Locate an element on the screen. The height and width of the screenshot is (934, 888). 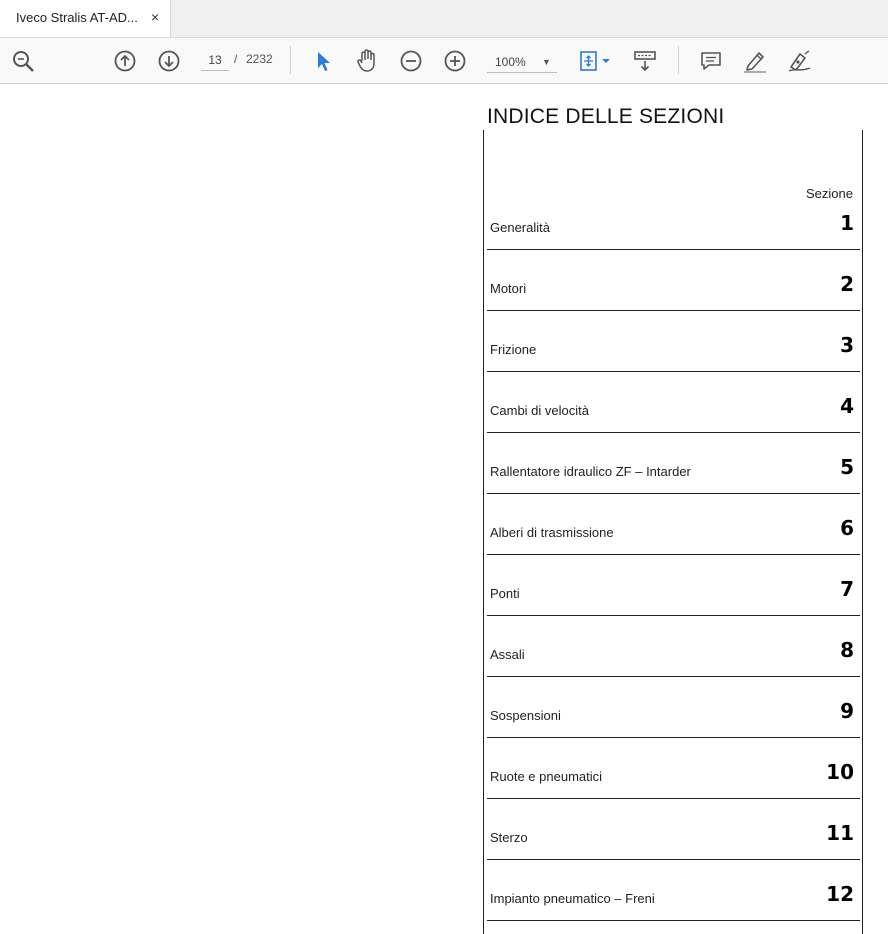
page-title: INDICE DELLE SEZIONI is located at coordinates (606, 116).